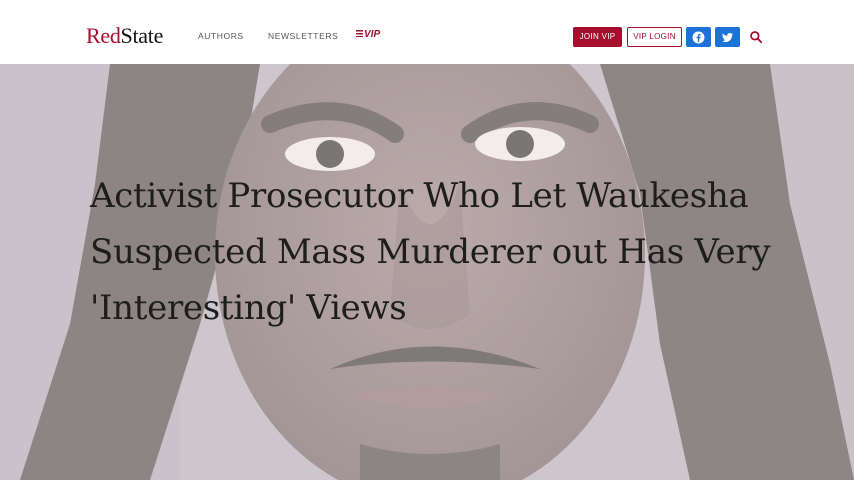 This screenshot has height=480, width=854. I want to click on facebook-icon, so click(698, 37).